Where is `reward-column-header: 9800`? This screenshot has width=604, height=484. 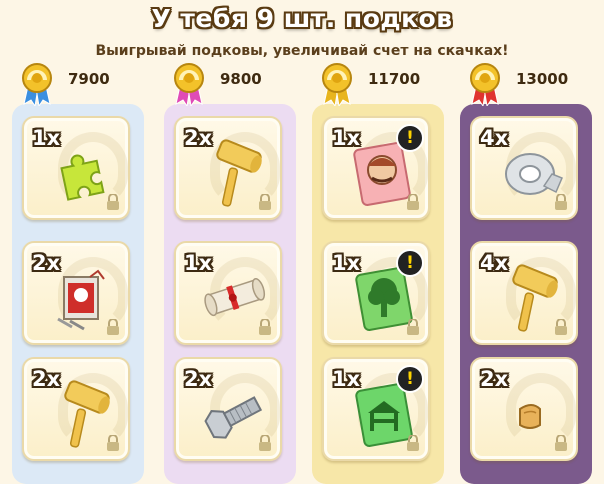
reward-column-header: 9800 is located at coordinates (231, 85).